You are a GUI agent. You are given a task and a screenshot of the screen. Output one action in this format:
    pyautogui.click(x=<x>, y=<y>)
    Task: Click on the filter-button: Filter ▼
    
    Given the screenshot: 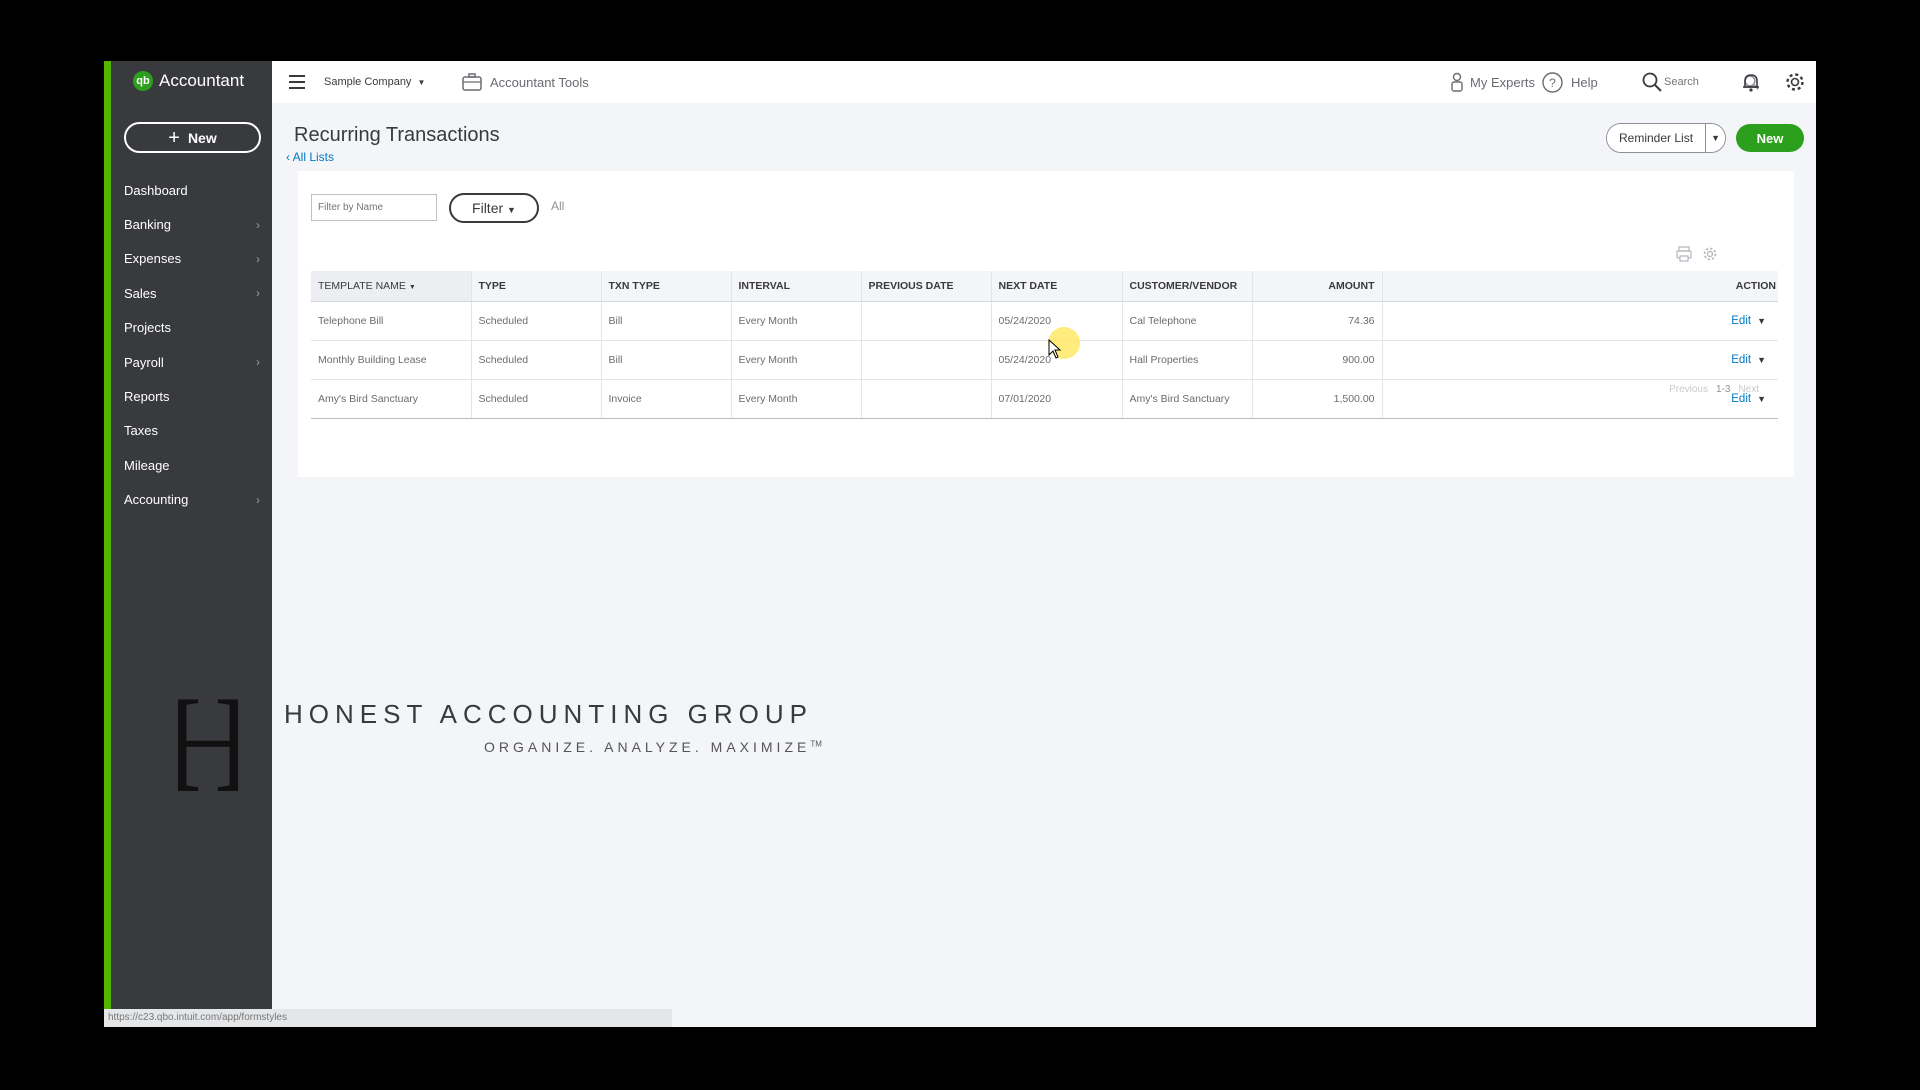 What is the action you would take?
    pyautogui.click(x=494, y=208)
    